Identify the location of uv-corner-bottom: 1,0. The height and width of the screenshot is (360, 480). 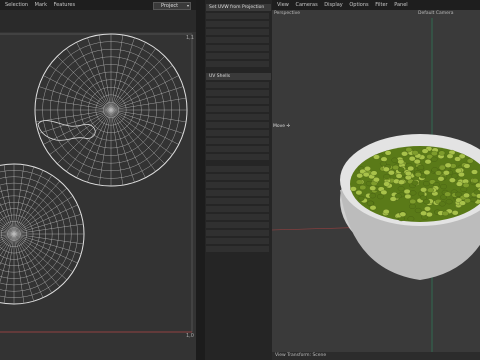
(190, 336).